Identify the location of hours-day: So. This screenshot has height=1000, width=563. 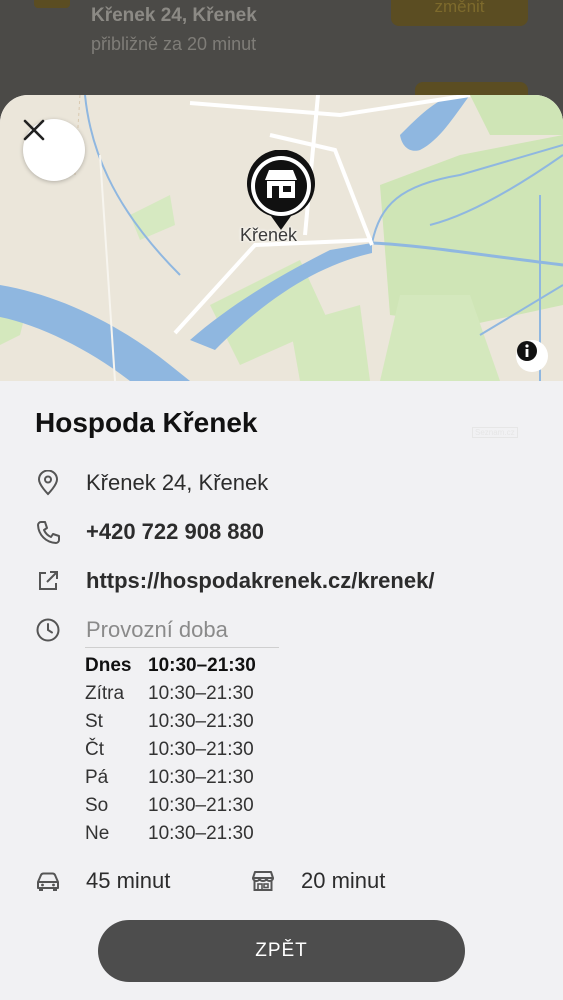
(97, 805).